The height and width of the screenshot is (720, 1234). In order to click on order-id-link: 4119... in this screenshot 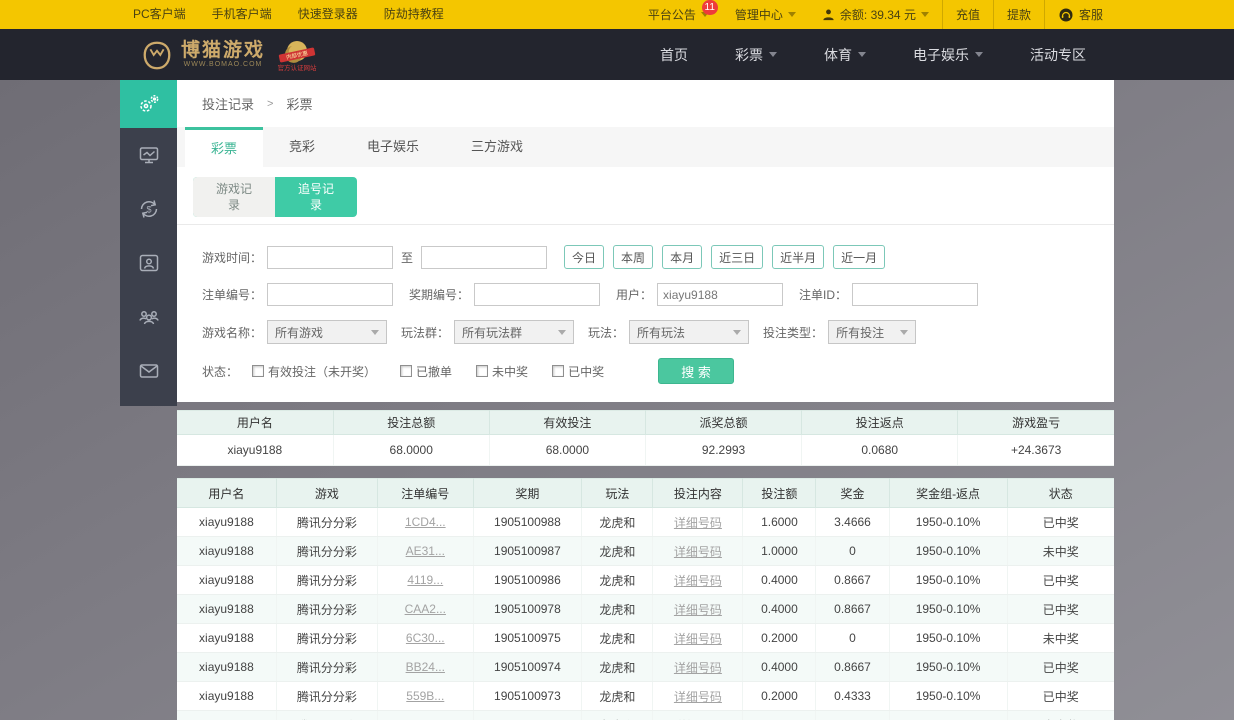, I will do `click(425, 580)`.